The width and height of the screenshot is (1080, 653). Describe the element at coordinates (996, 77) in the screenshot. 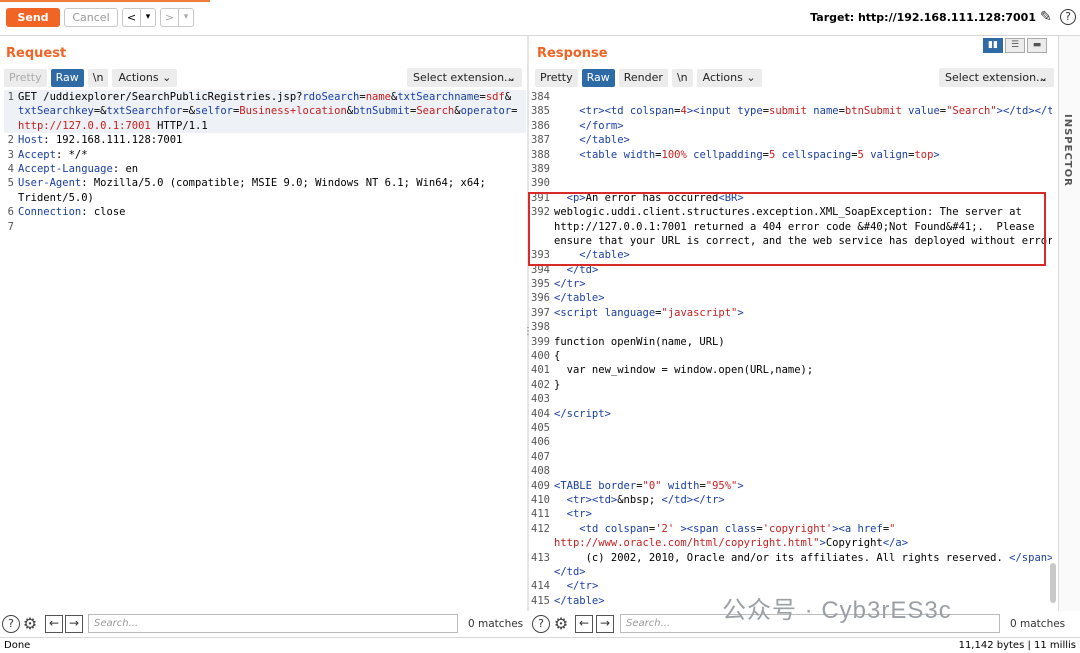

I see `response-select-extension: Select extension... ⌄` at that location.